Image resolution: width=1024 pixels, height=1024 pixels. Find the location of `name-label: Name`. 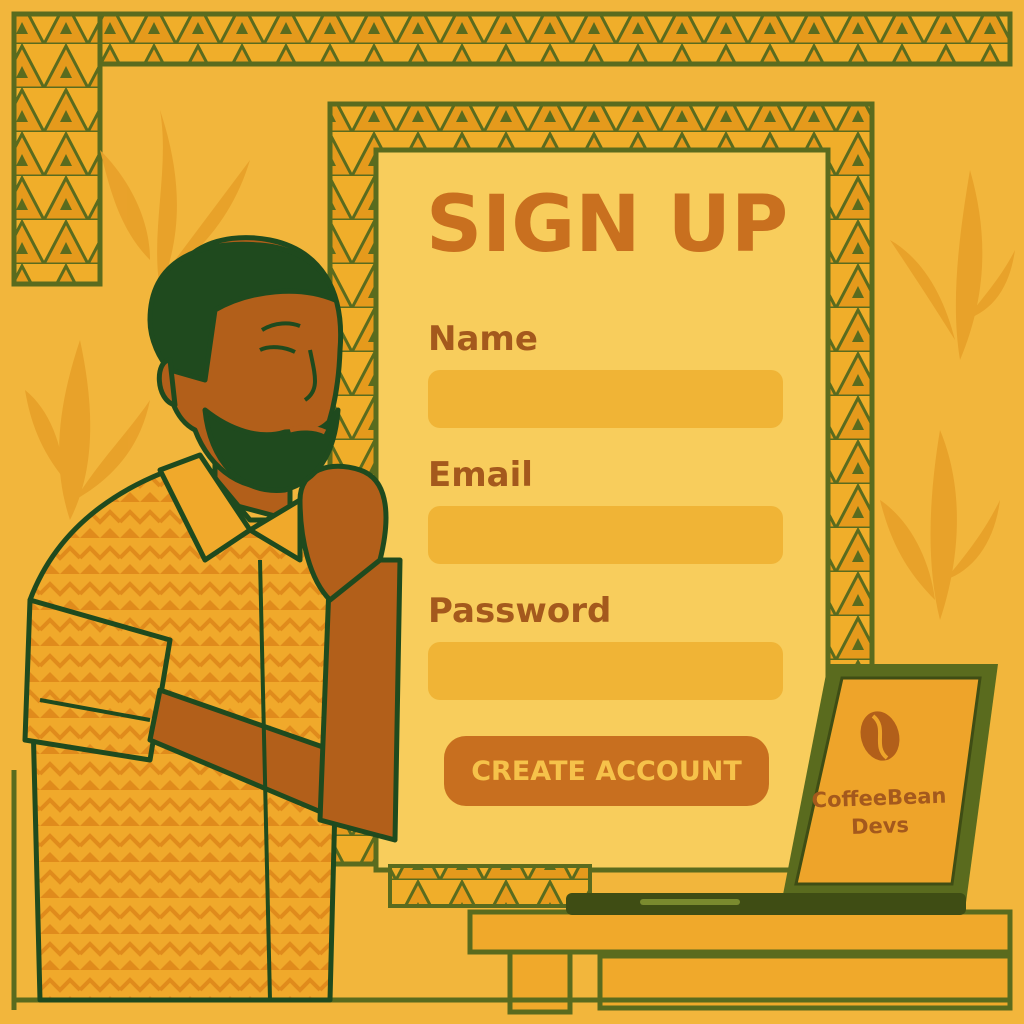

name-label: Name is located at coordinates (483, 339).